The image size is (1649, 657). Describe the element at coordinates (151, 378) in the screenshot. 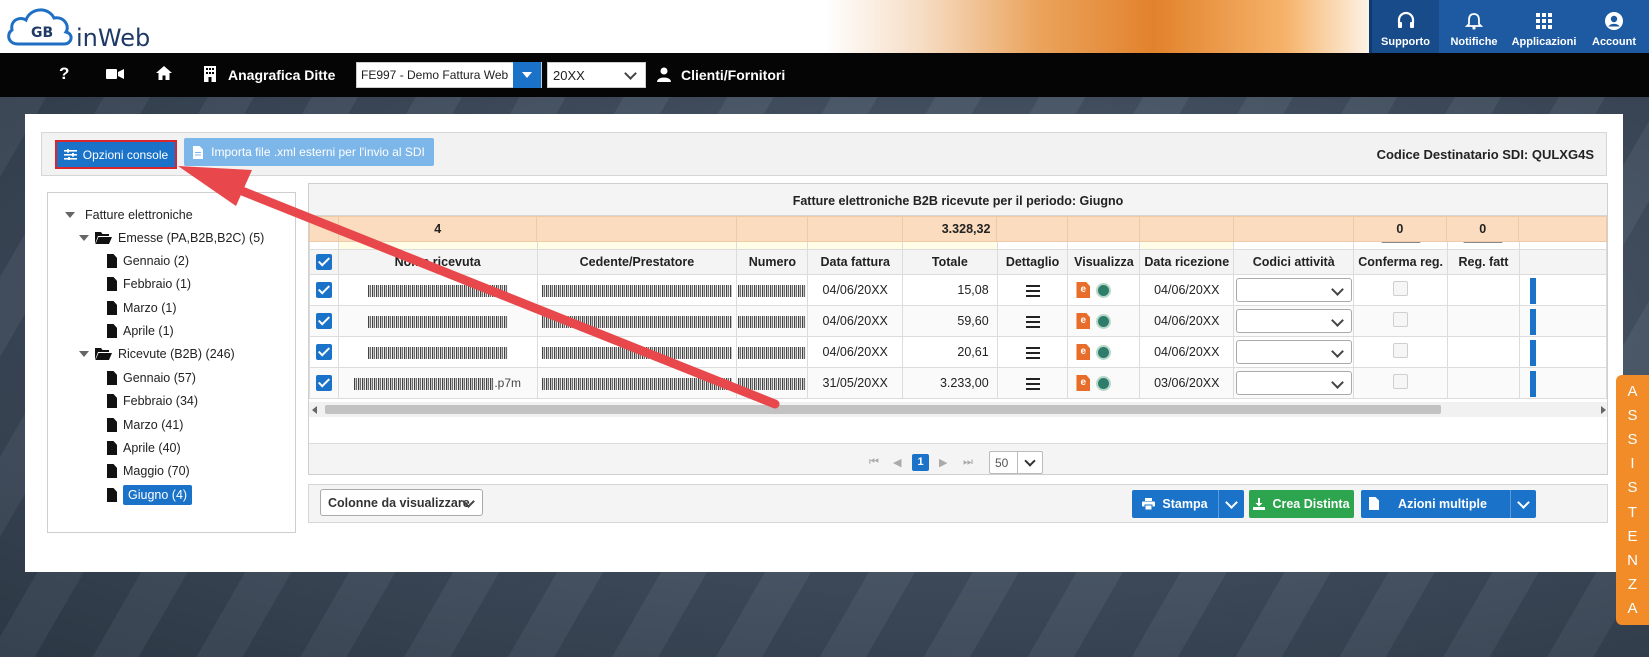

I see `tree-ricevute-gennaio: Gennaio (57)` at that location.